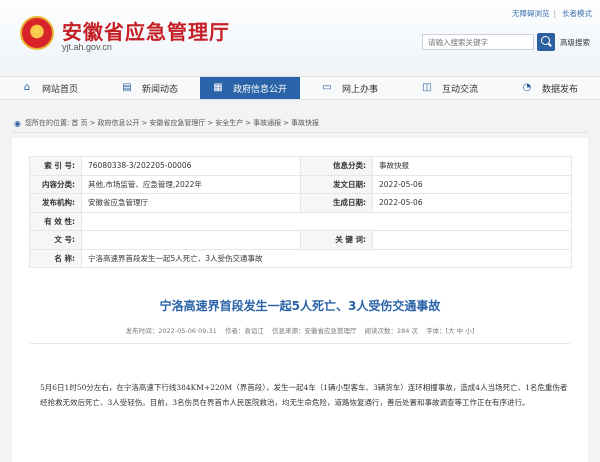  What do you see at coordinates (191, 166) in the screenshot?
I see `index-value: 76080338-3/202205-00006` at bounding box center [191, 166].